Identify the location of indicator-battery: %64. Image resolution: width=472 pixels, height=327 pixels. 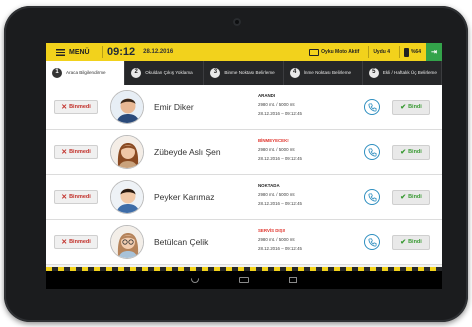
(412, 52).